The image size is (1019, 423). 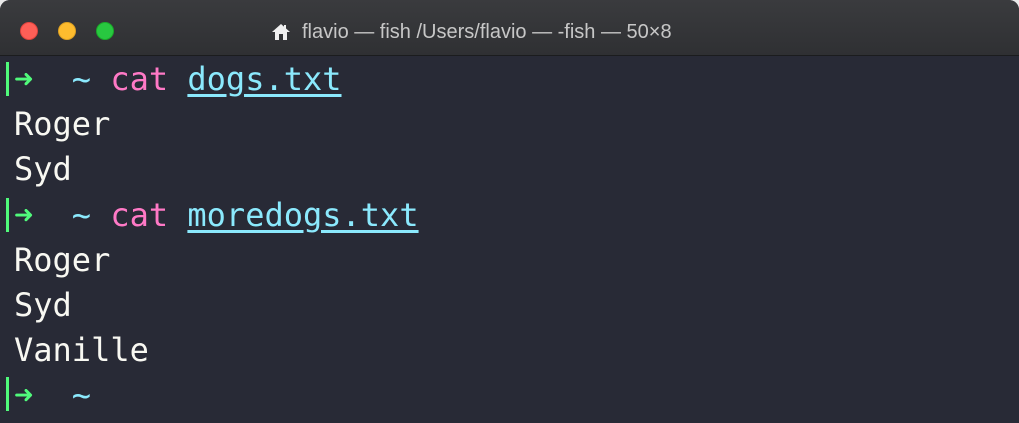 I want to click on prompt-line: ➜ ~ cat moredogs.txt, so click(x=216, y=215).